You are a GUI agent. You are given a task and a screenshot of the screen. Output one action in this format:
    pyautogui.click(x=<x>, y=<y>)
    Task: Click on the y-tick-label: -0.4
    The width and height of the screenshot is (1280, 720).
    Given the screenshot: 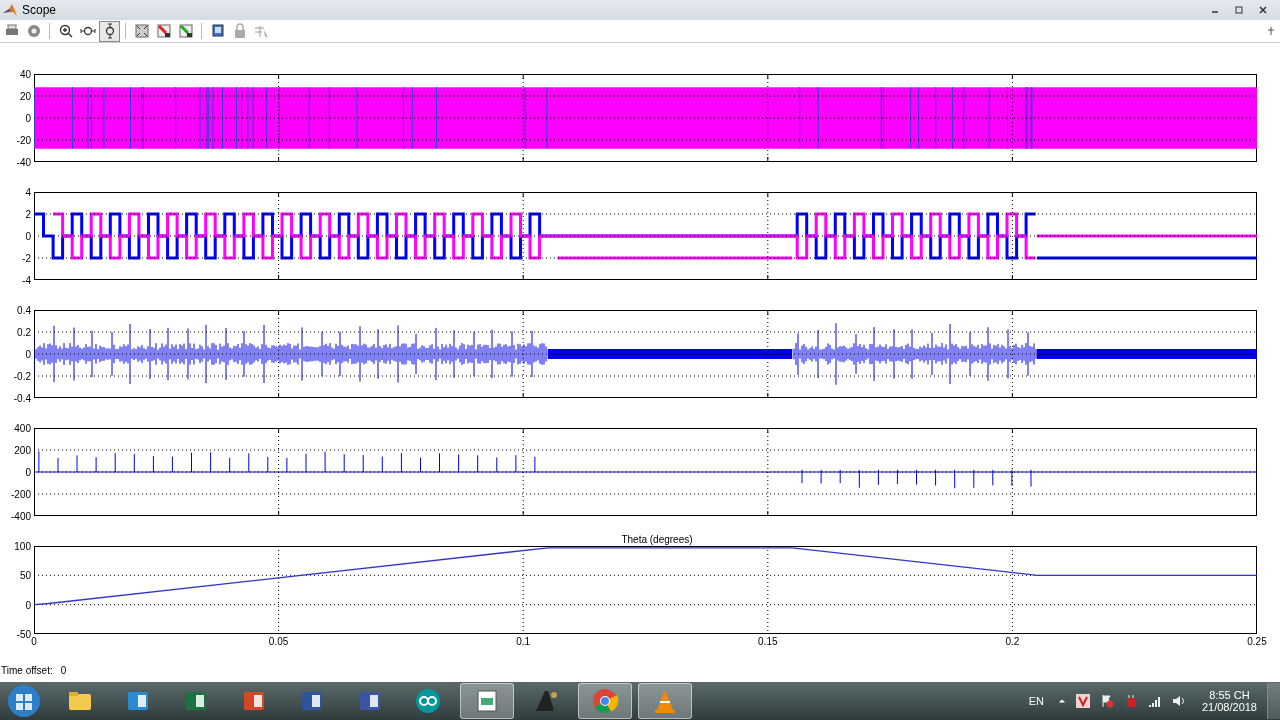 What is the action you would take?
    pyautogui.click(x=22, y=398)
    